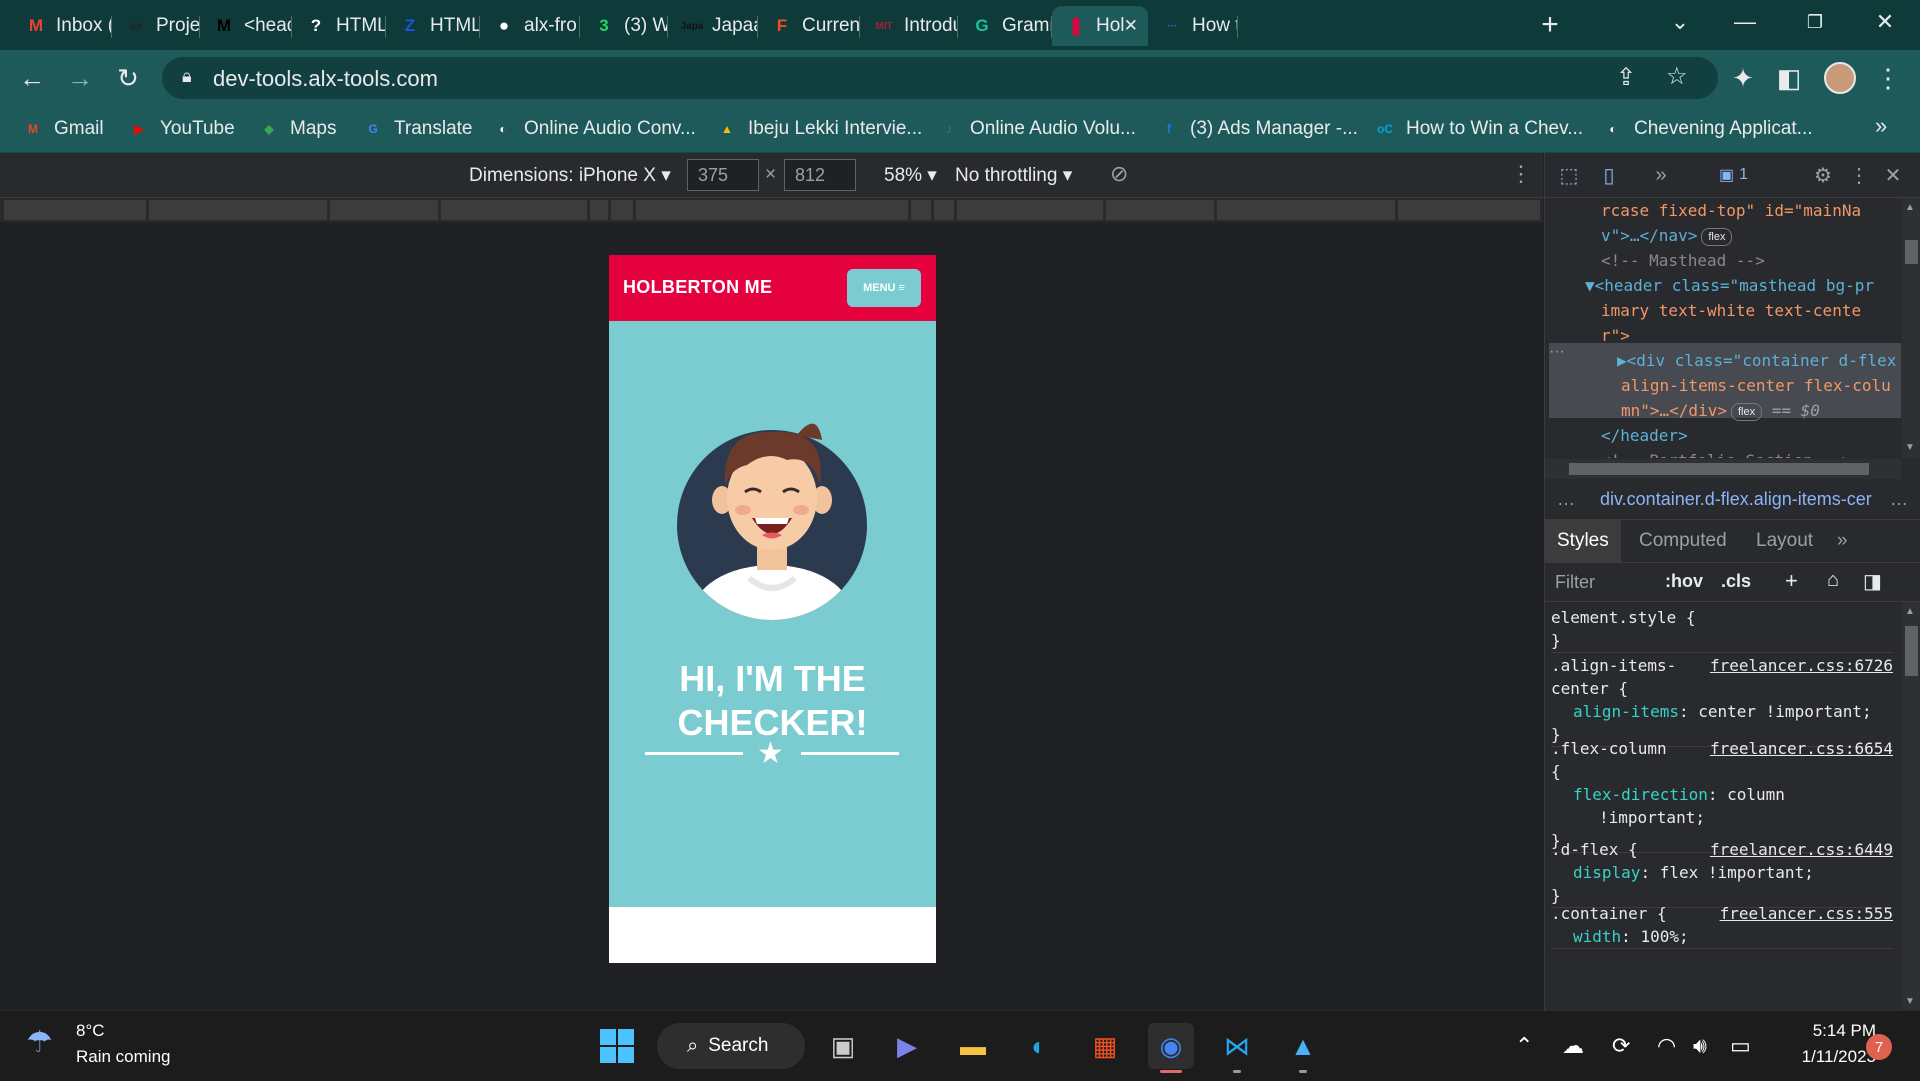  I want to click on extensions-icon: ✦, so click(1743, 78).